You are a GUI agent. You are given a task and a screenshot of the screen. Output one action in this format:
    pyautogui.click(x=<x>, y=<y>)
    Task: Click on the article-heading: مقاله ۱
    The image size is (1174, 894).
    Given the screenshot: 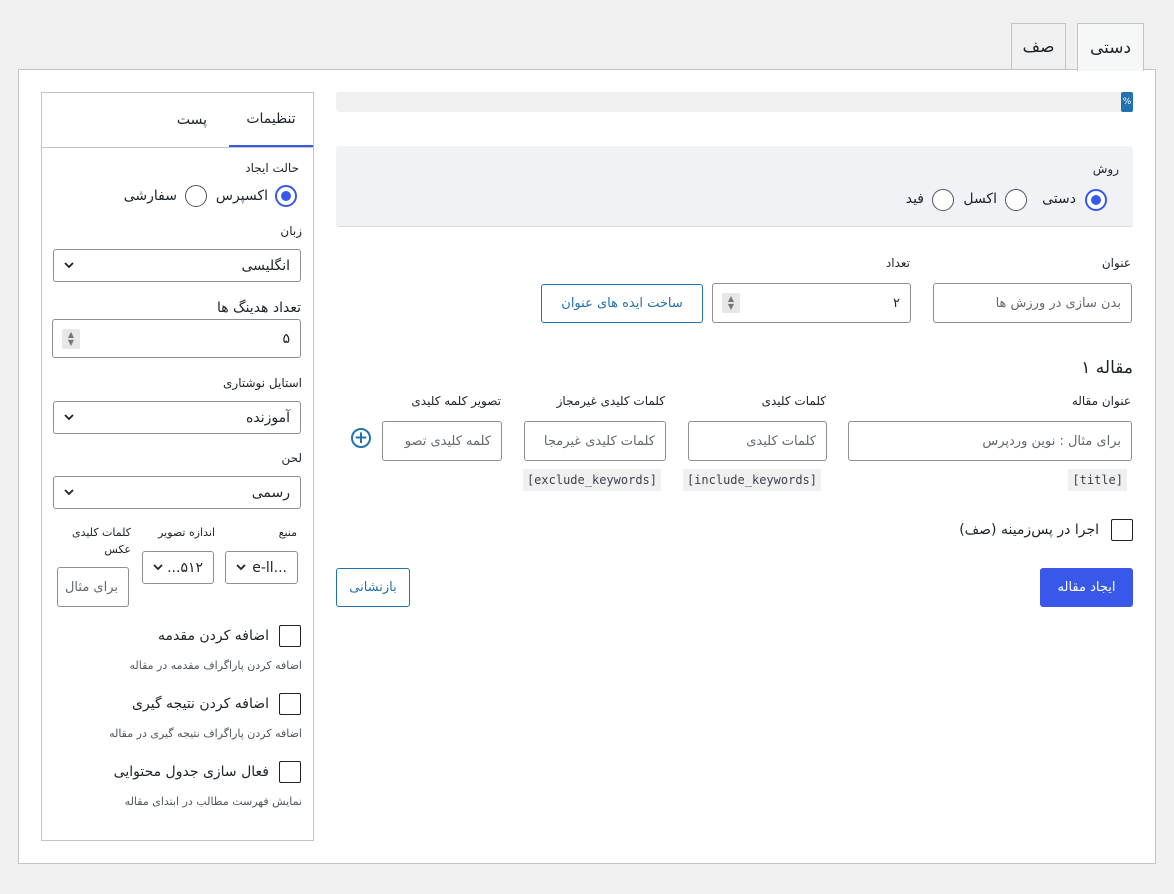 What is the action you would take?
    pyautogui.click(x=1107, y=368)
    